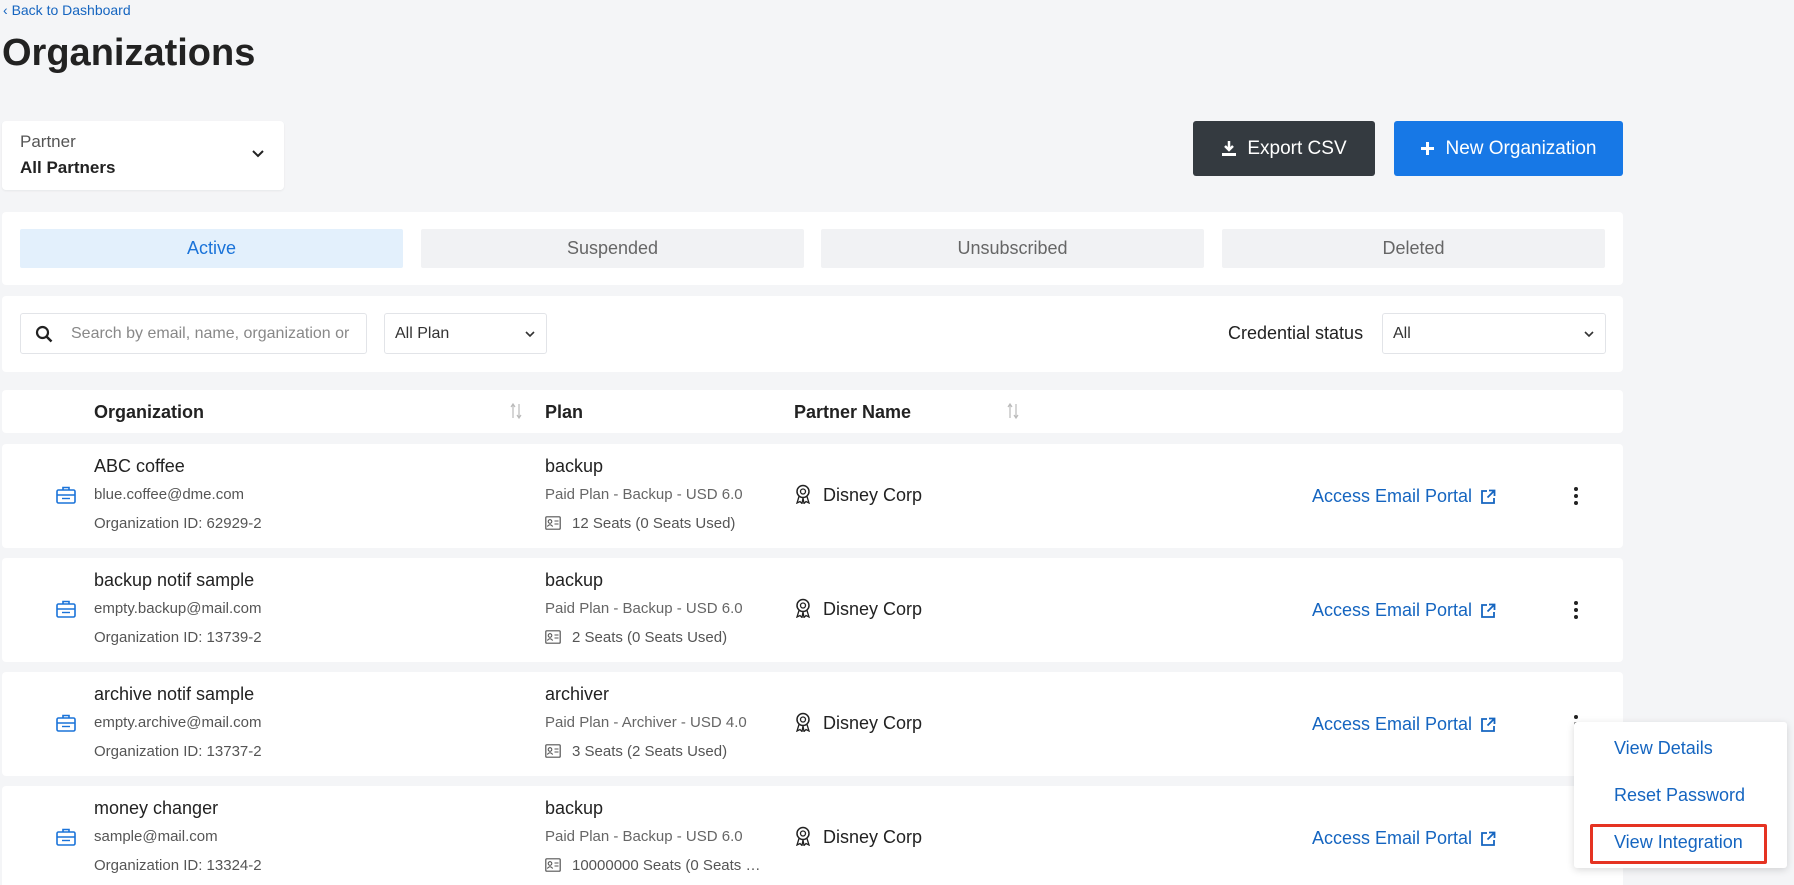  Describe the element at coordinates (178, 637) in the screenshot. I see `organization-id: Organization ID: 13739-2` at that location.